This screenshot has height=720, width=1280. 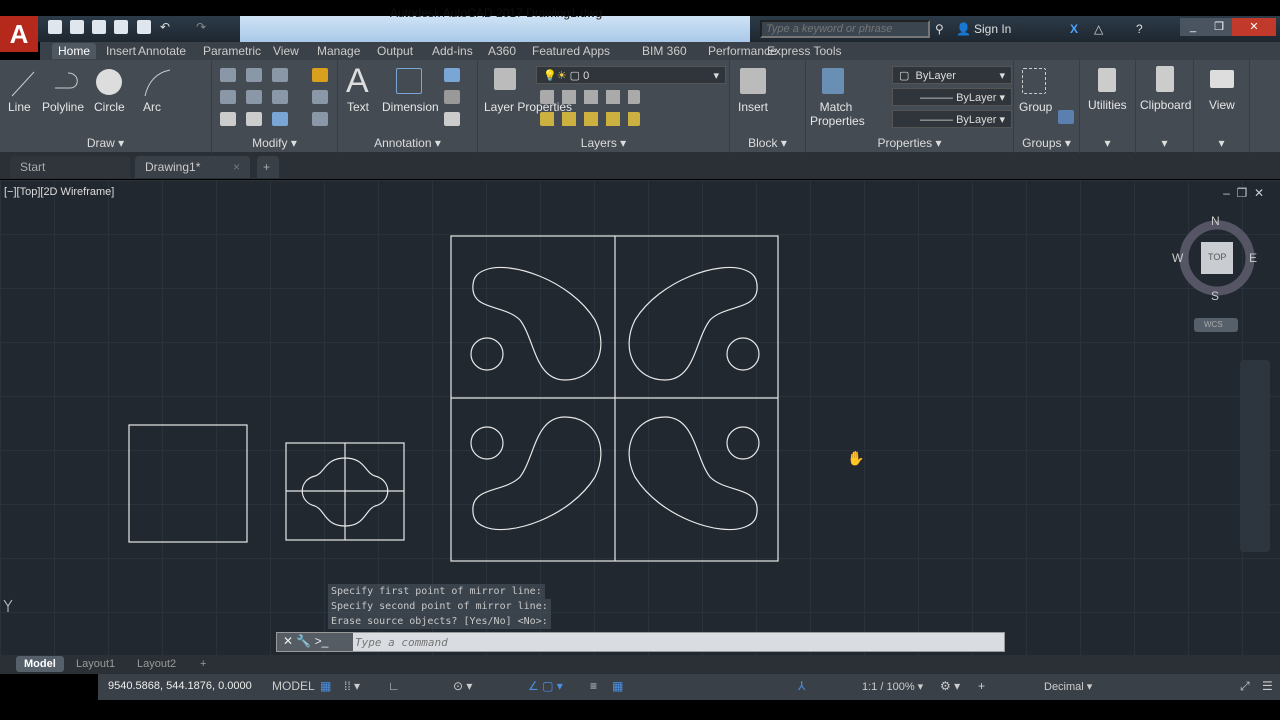 I want to click on lineweight-dropdown: ——— ByLayer ▾, so click(x=952, y=119).